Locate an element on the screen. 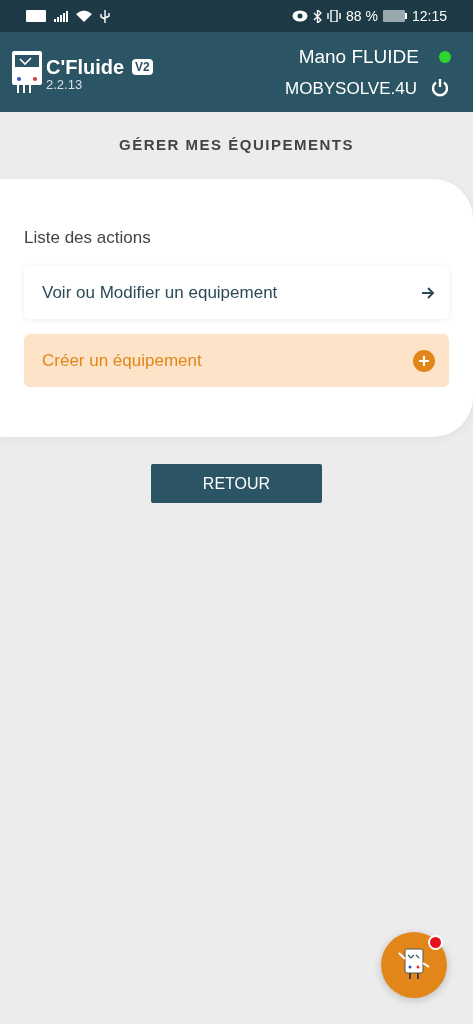 This screenshot has height=1024, width=473. logo-icon is located at coordinates (27, 72).